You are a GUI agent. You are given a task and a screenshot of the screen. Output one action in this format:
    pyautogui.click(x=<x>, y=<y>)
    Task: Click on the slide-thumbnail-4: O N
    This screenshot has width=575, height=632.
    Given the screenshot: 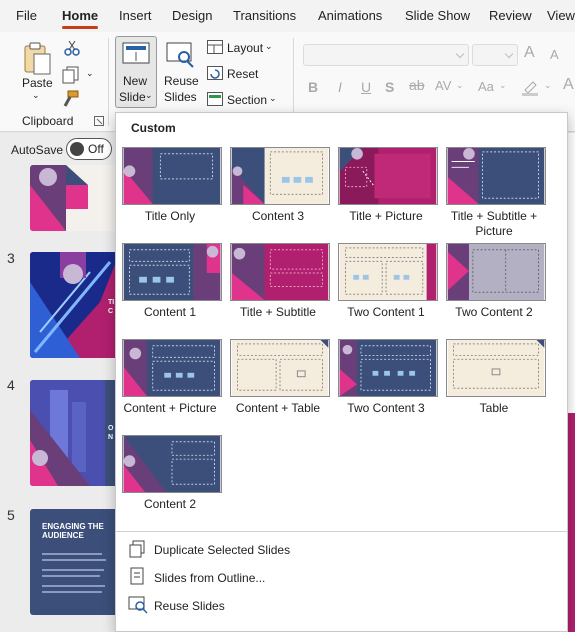 What is the action you would take?
    pyautogui.click(x=75, y=433)
    